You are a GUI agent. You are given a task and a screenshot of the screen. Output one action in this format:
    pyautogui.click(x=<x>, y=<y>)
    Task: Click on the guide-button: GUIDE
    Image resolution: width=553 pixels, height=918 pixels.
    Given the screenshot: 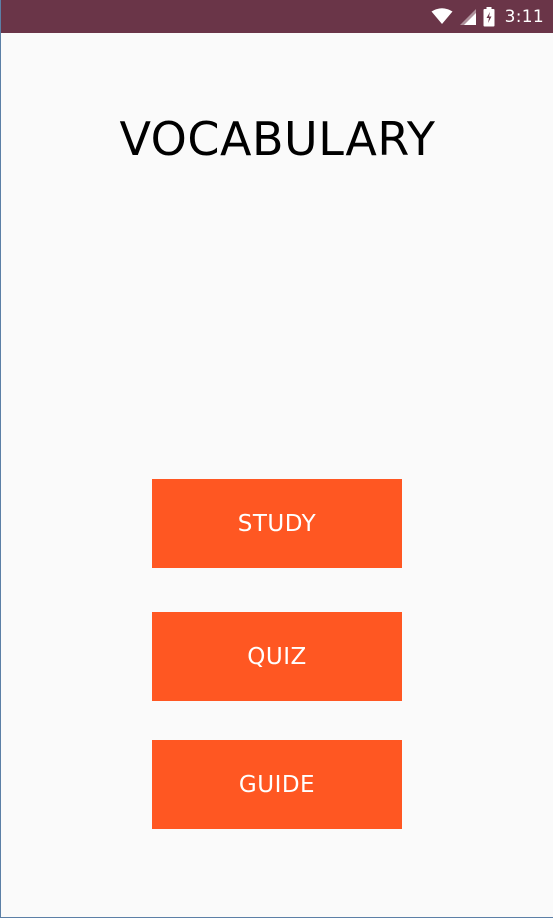 What is the action you would take?
    pyautogui.click(x=277, y=784)
    